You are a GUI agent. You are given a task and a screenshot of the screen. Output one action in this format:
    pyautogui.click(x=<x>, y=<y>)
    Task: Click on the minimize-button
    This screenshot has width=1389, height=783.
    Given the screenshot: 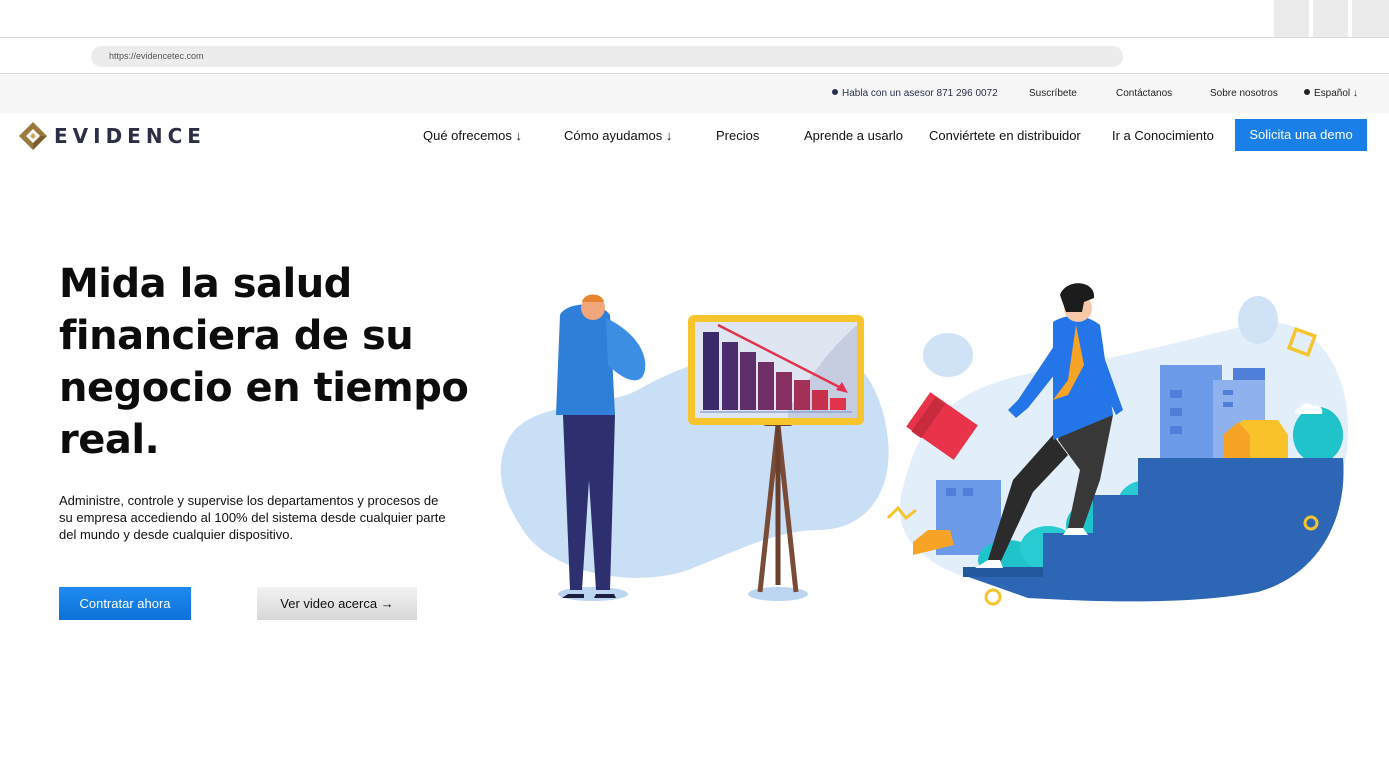 What is the action you would take?
    pyautogui.click(x=1291, y=18)
    